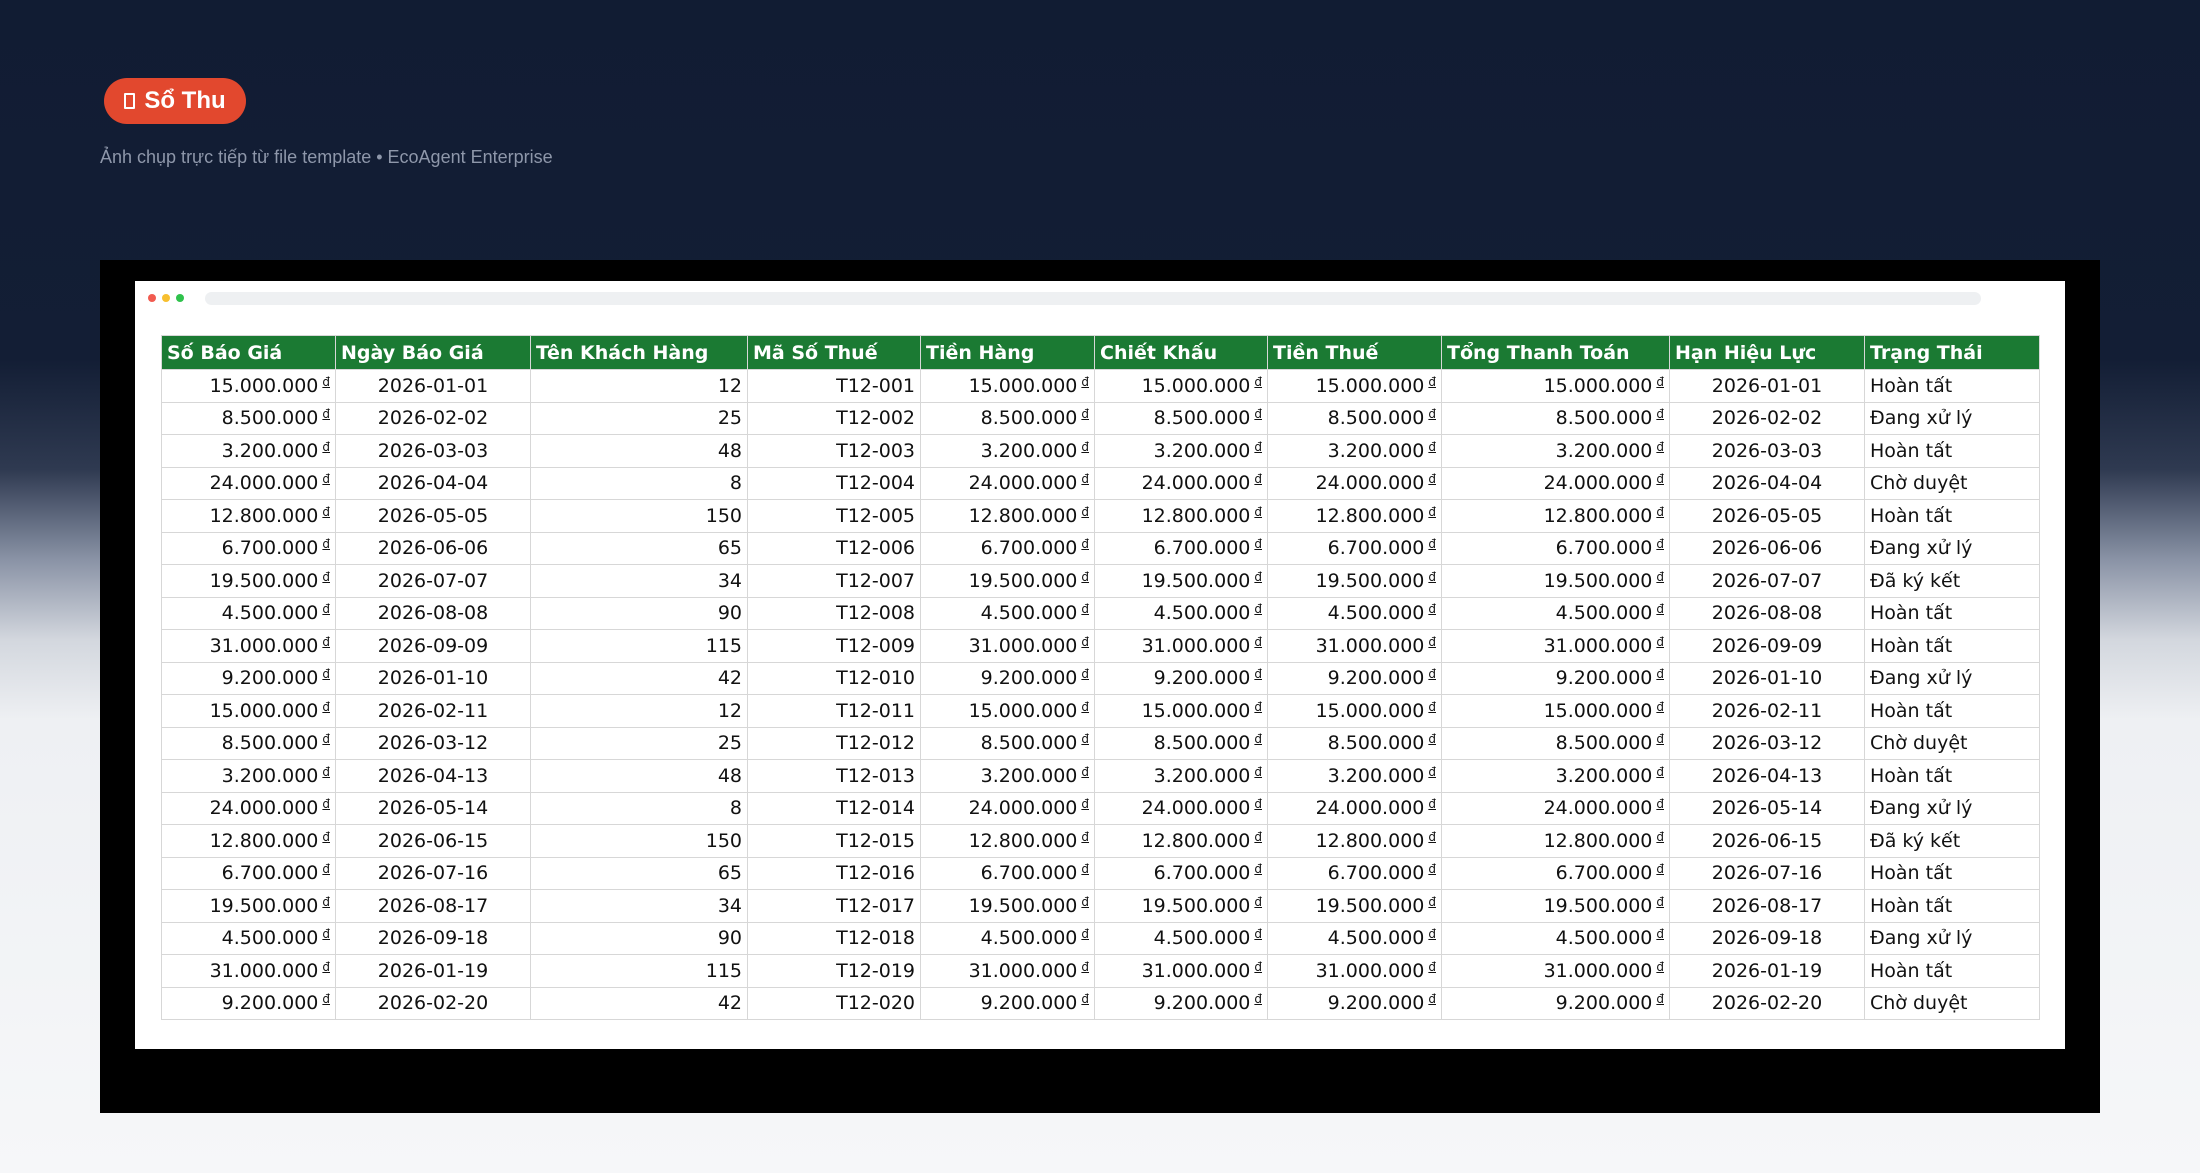  Describe the element at coordinates (1007, 808) in the screenshot. I see `goods-amount-cell: 24.000.000 đ` at that location.